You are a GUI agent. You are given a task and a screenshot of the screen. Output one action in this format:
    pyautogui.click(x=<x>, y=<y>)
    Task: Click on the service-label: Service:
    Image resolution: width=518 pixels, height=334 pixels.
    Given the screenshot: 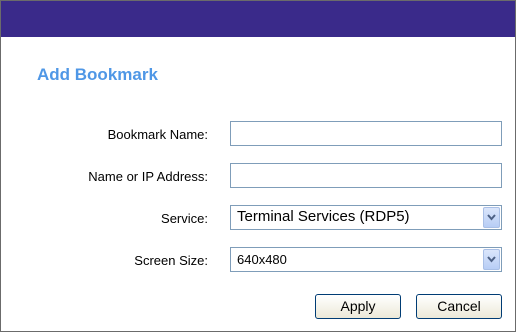 What is the action you would take?
    pyautogui.click(x=184, y=218)
    